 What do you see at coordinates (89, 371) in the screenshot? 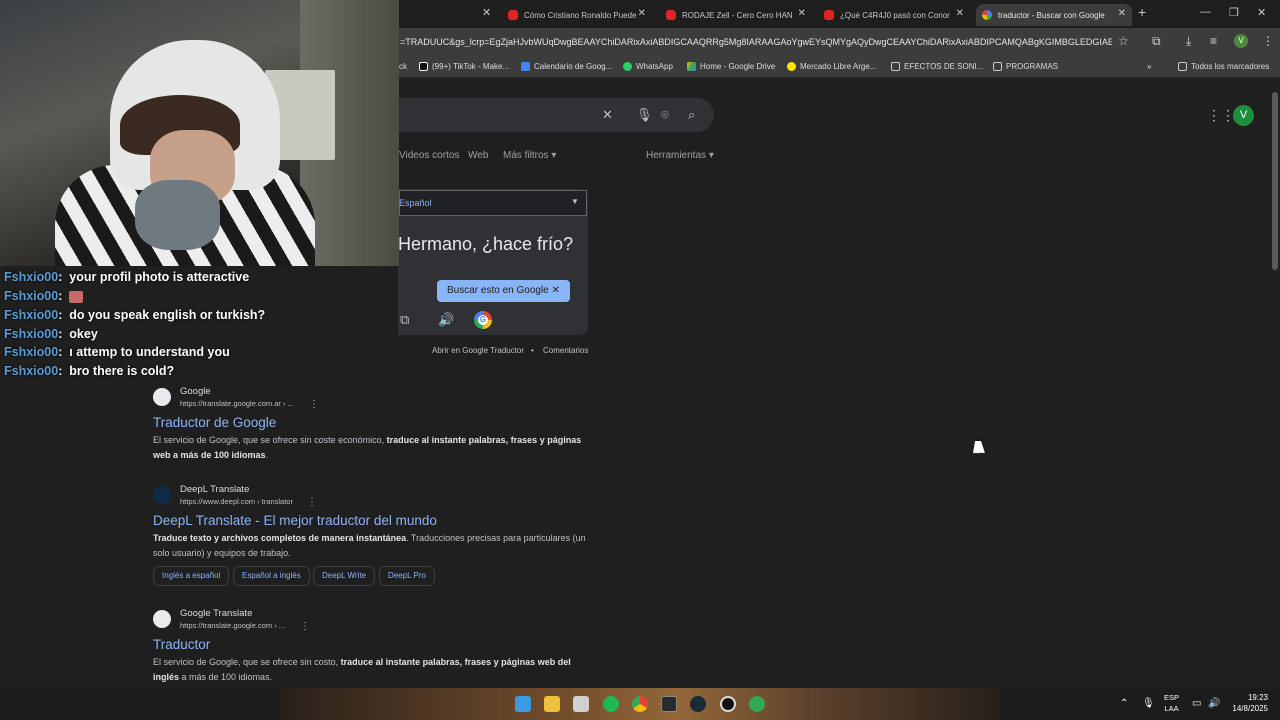
I see `chat-message: Fshxio00: bro there is cold?` at bounding box center [89, 371].